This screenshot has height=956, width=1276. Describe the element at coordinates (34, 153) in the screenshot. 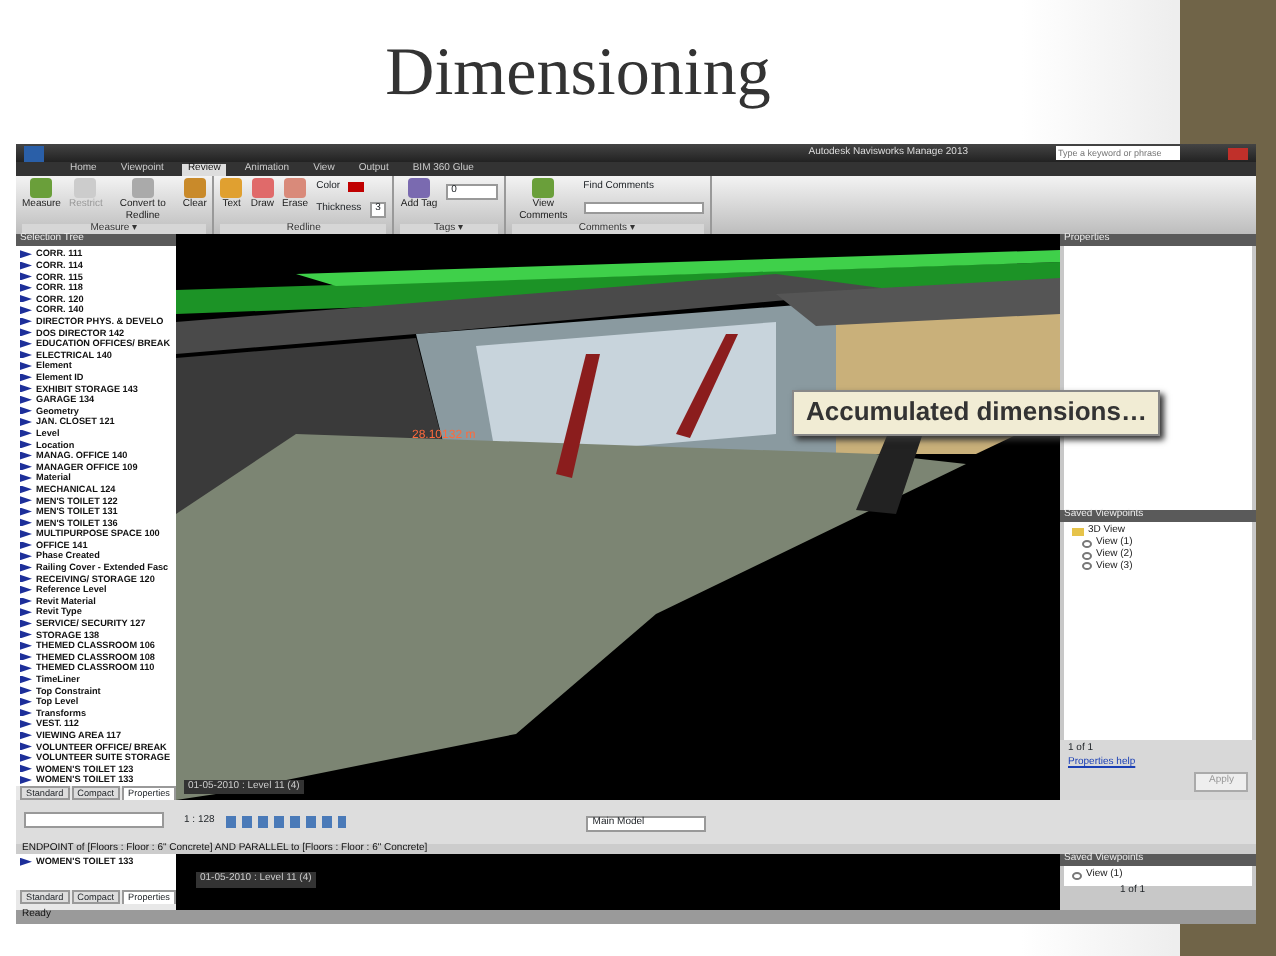

I see `app-logo-icon` at that location.